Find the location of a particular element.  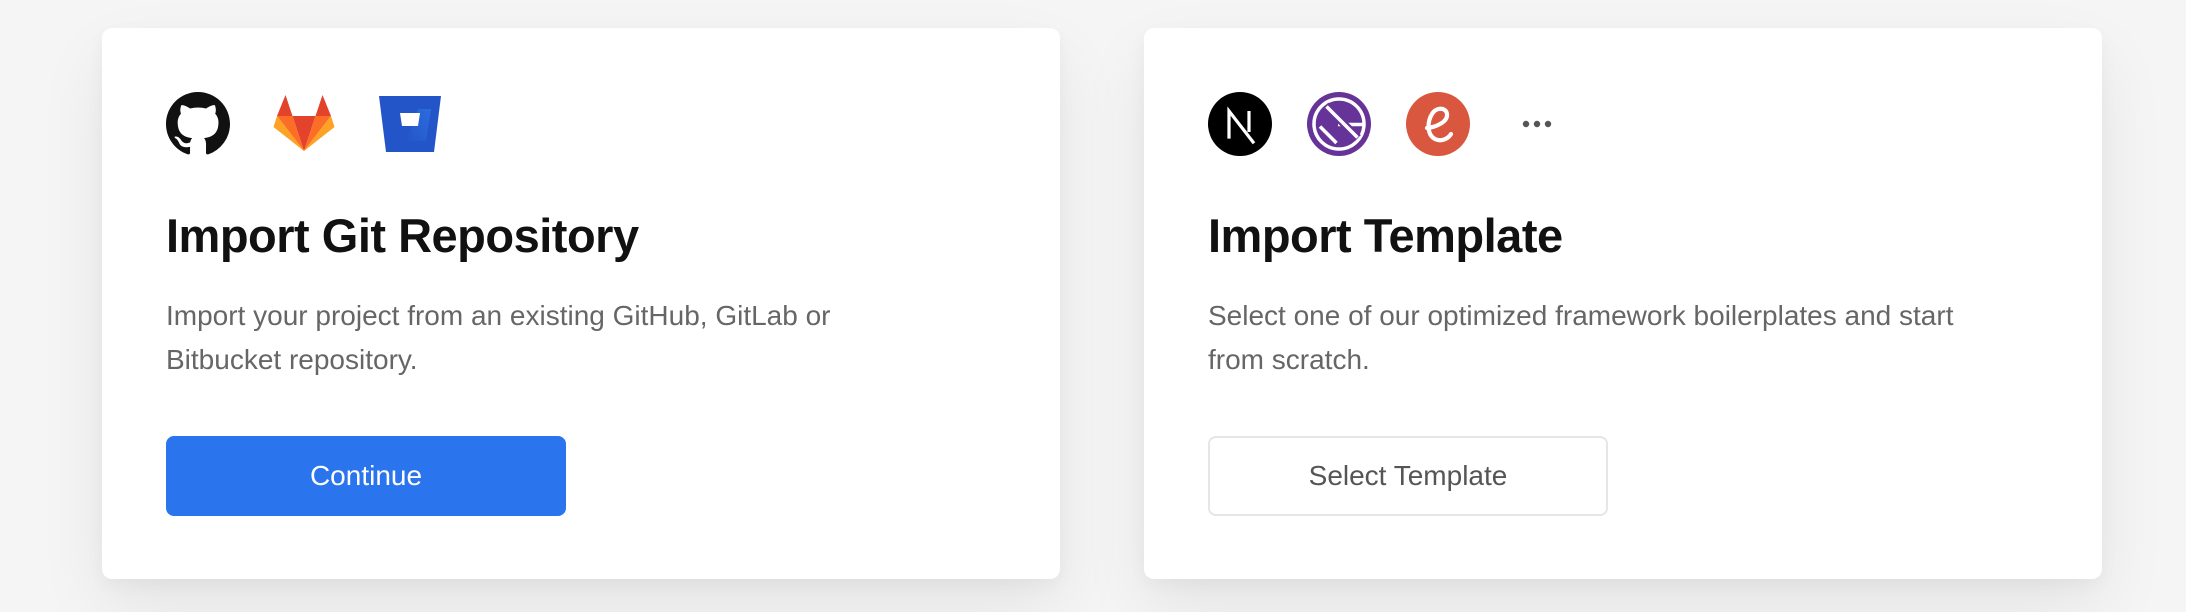

gitlab-icon is located at coordinates (304, 124).